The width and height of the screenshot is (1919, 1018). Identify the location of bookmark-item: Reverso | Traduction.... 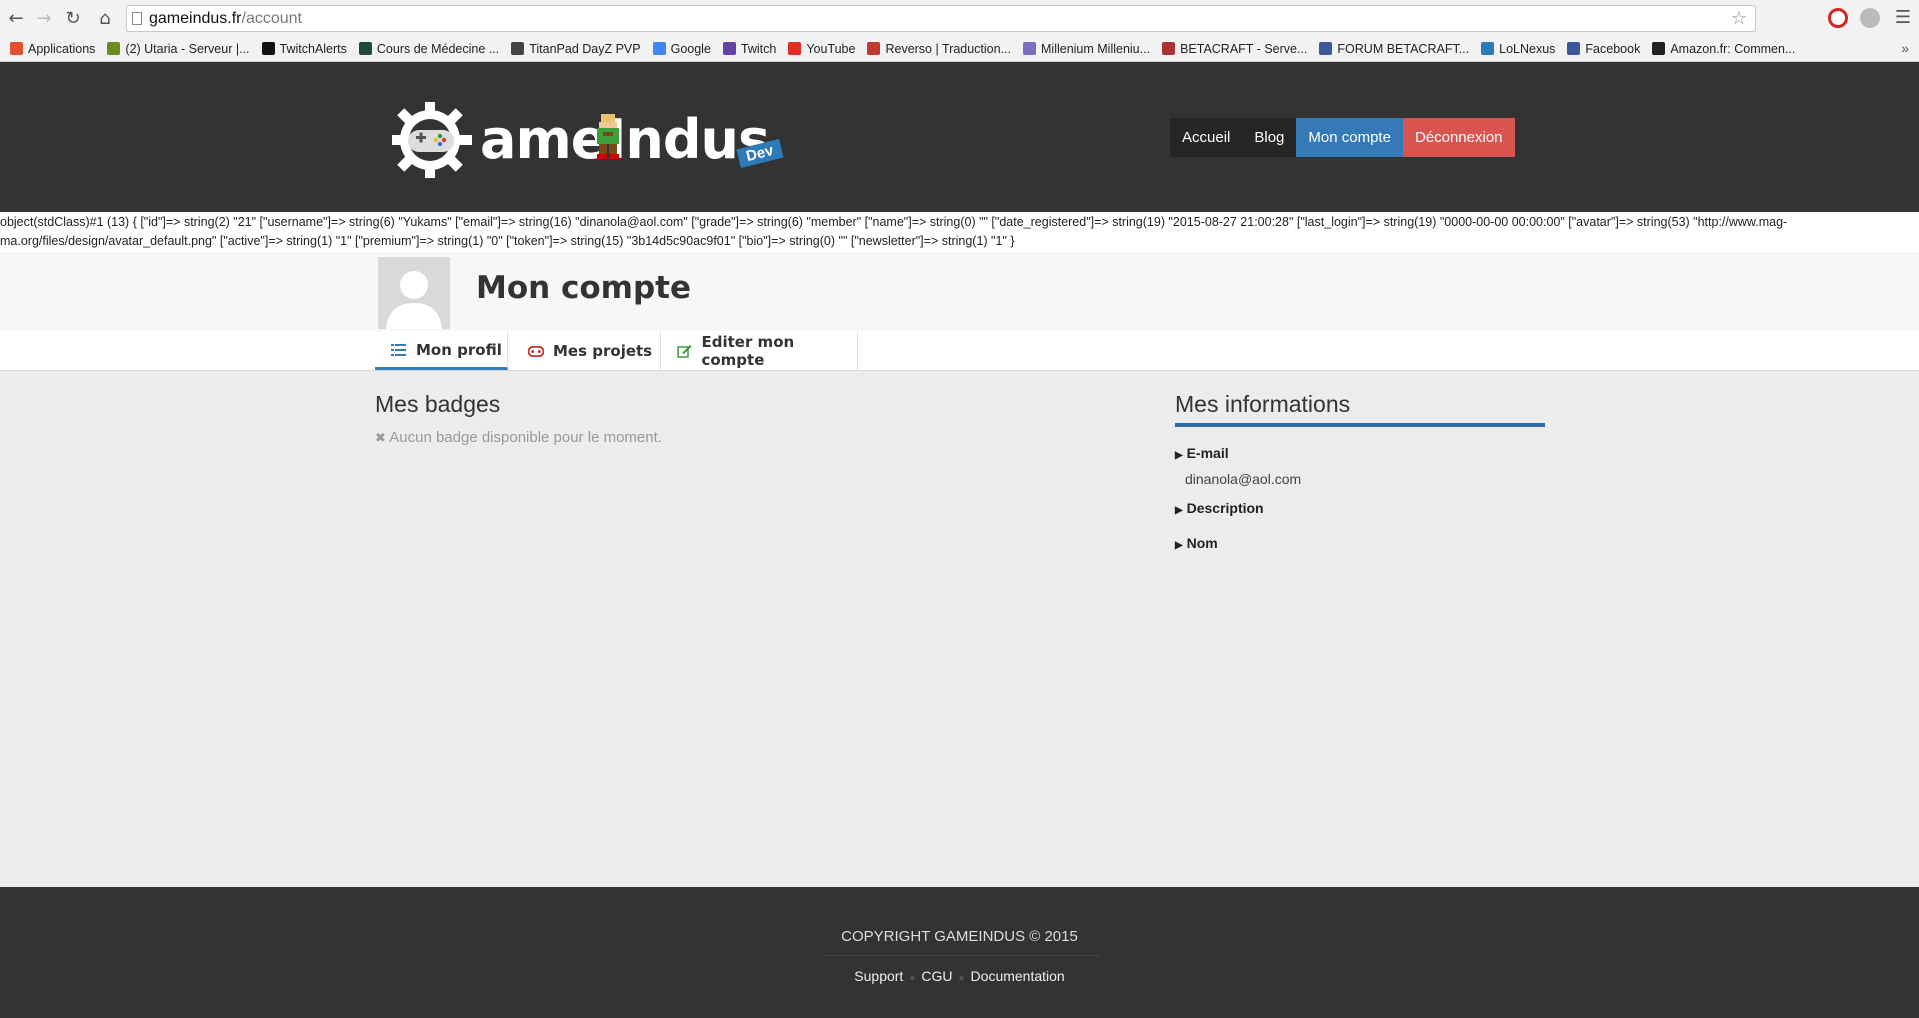
(939, 49).